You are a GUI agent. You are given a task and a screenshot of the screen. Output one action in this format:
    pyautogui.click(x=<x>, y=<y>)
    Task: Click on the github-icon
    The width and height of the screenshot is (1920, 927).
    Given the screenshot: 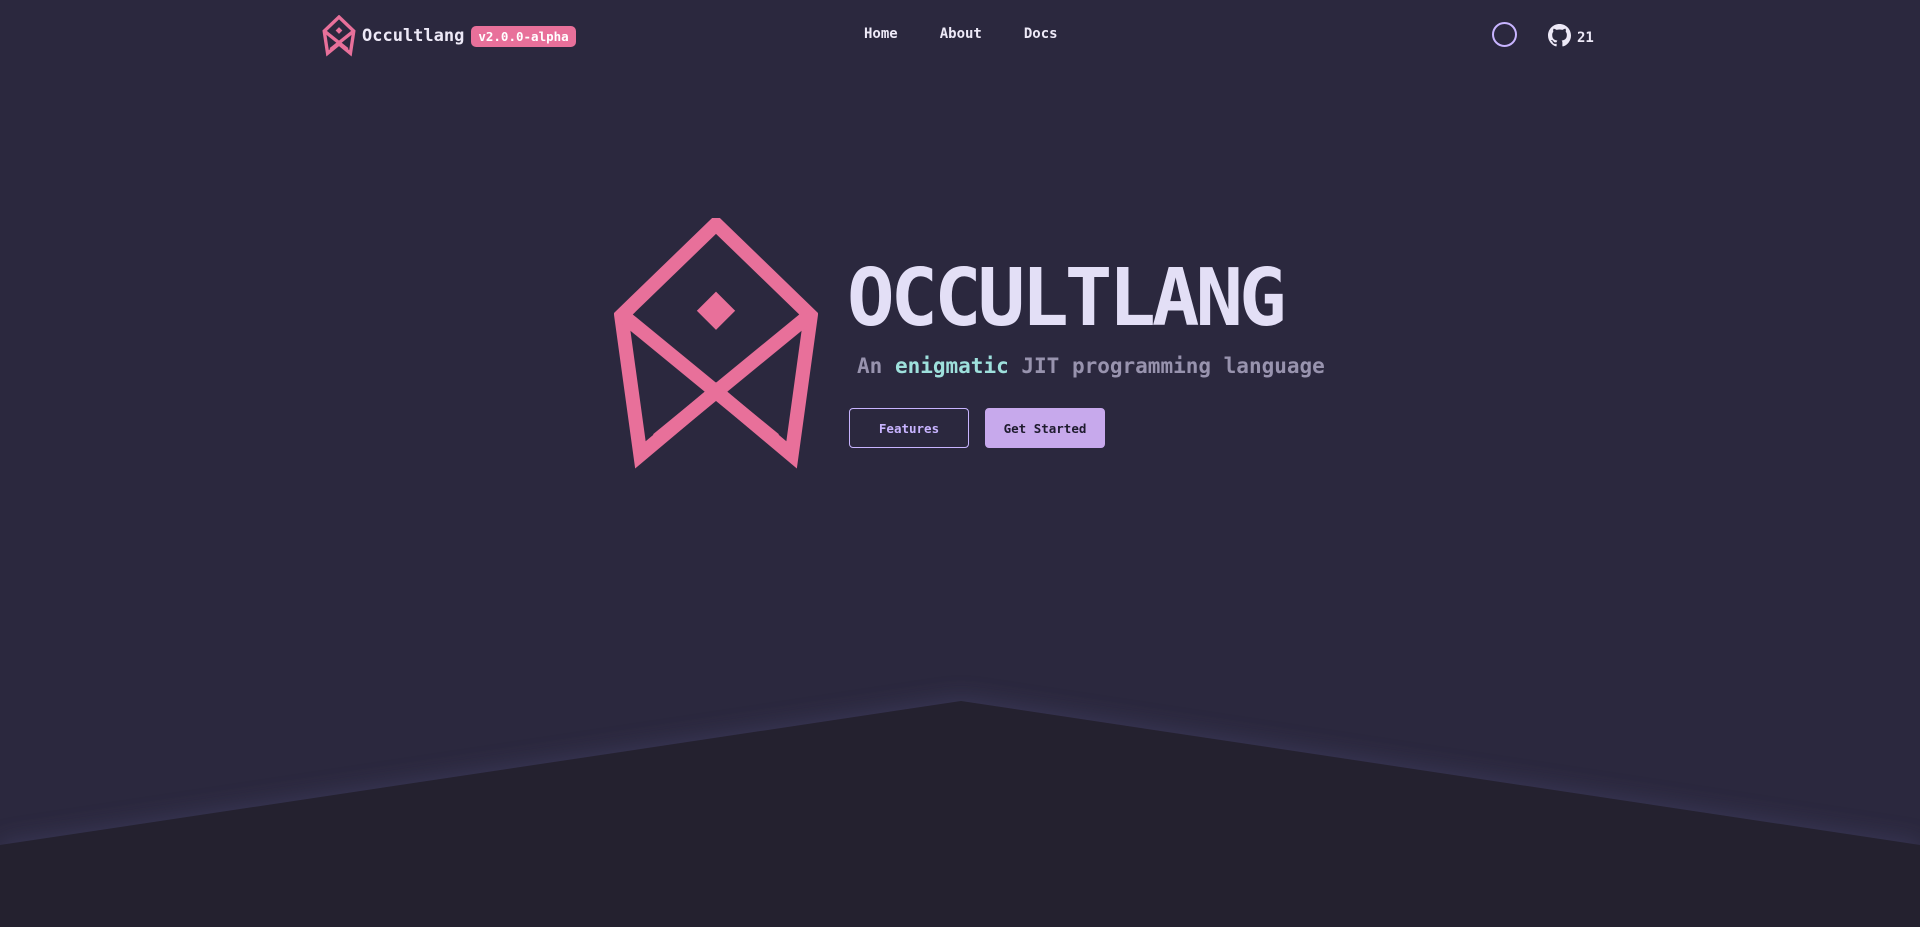 What is the action you would take?
    pyautogui.click(x=1559, y=37)
    